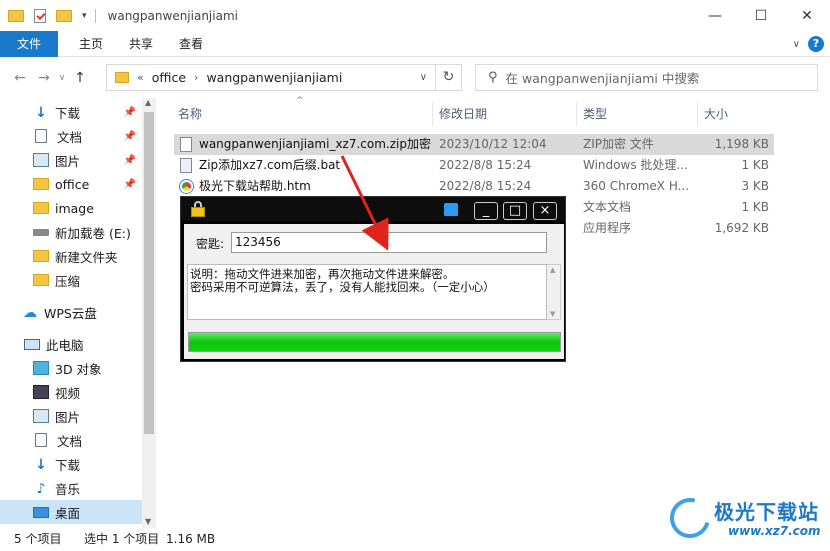 The image size is (830, 551). Describe the element at coordinates (602, 78) in the screenshot. I see `search-placeholder: 在 wangpanwenjianjiami 中搜索` at that location.